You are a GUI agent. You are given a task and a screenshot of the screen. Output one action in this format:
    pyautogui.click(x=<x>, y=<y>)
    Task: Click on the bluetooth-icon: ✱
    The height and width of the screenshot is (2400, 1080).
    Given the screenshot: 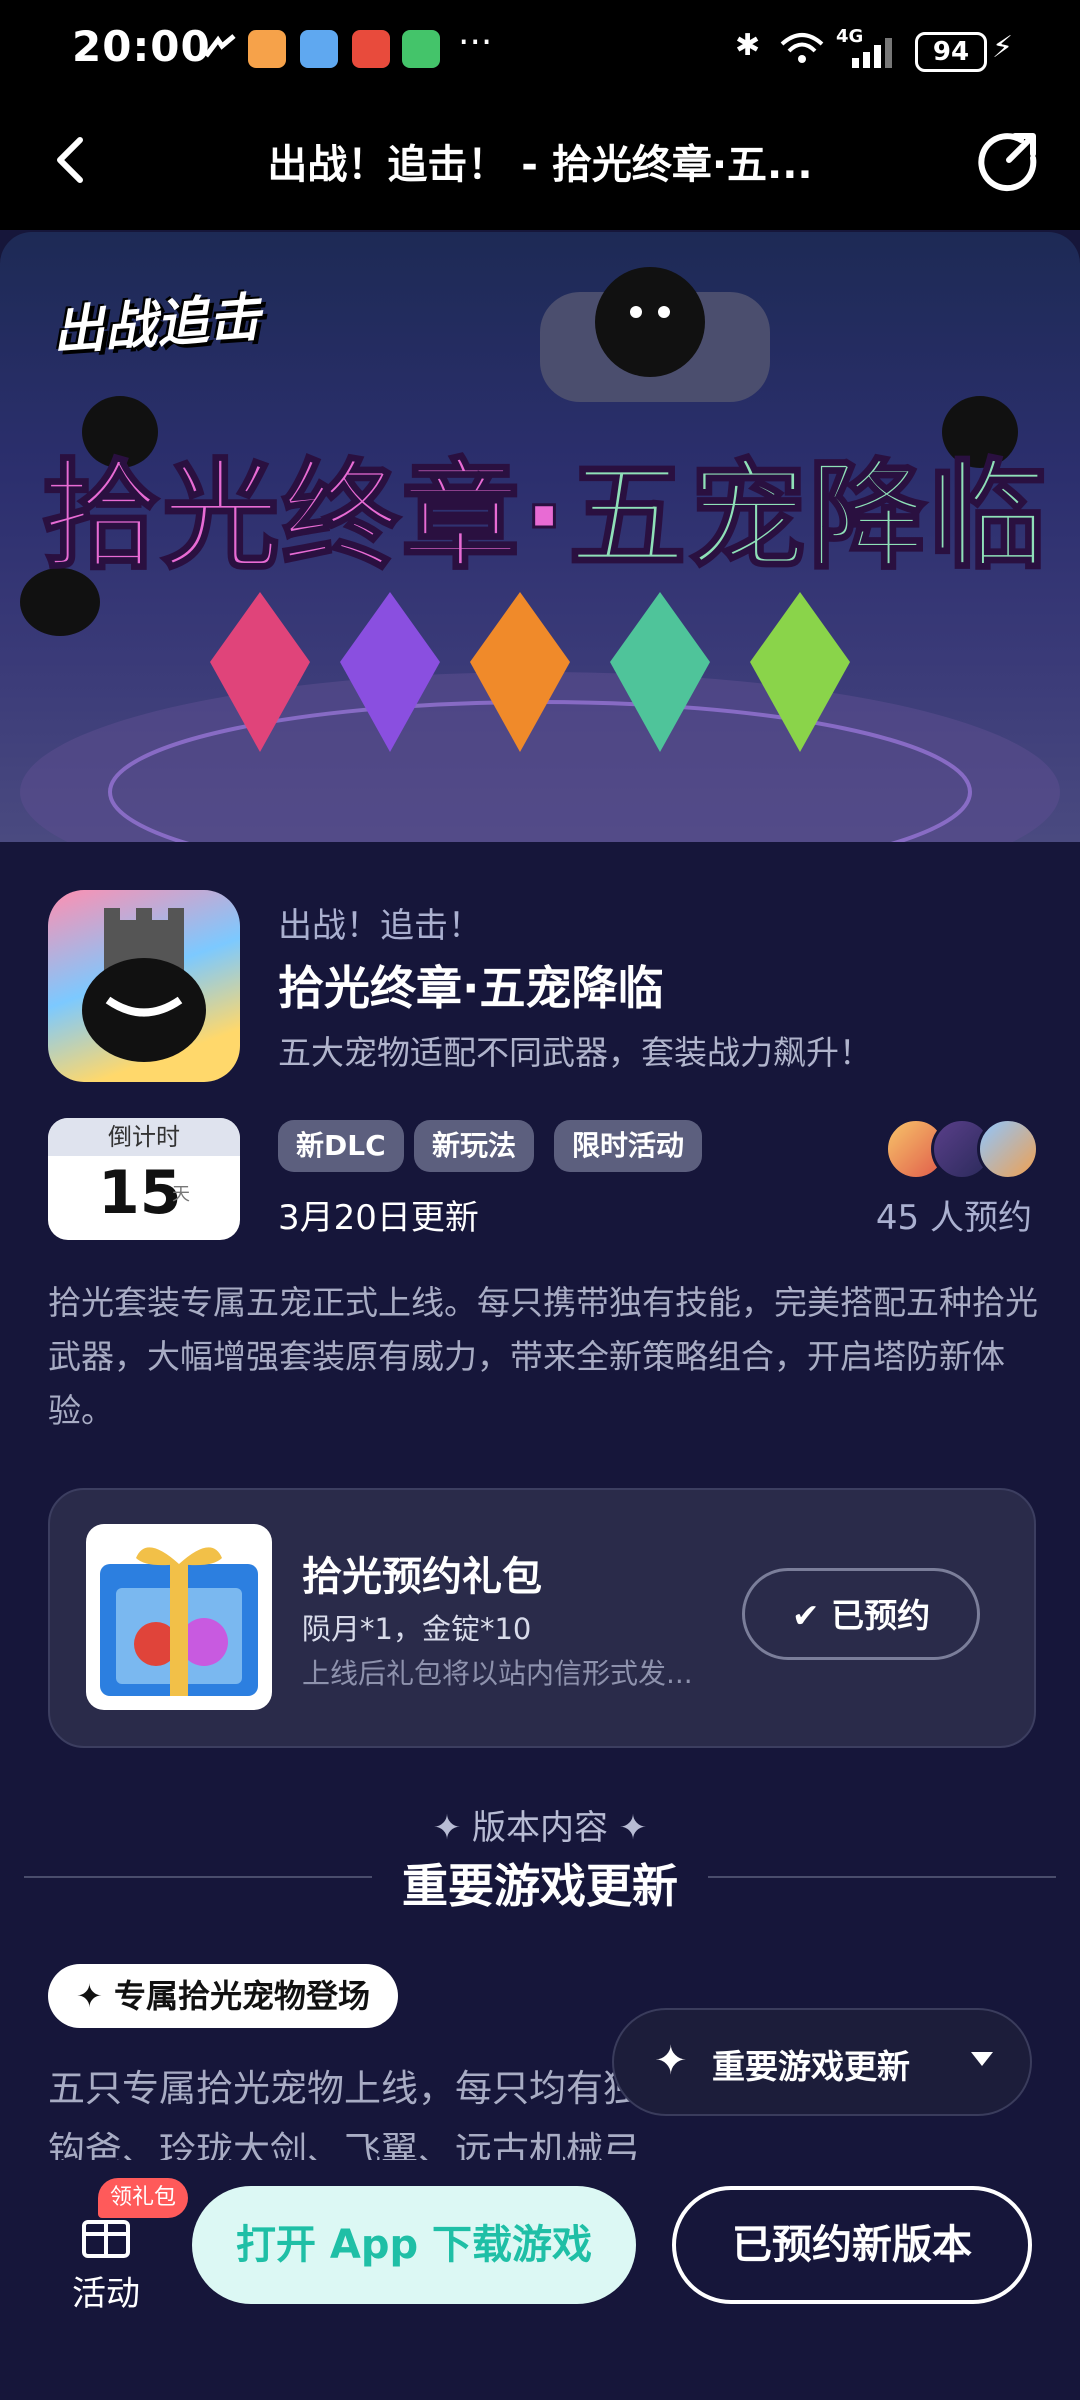 What is the action you would take?
    pyautogui.click(x=748, y=45)
    